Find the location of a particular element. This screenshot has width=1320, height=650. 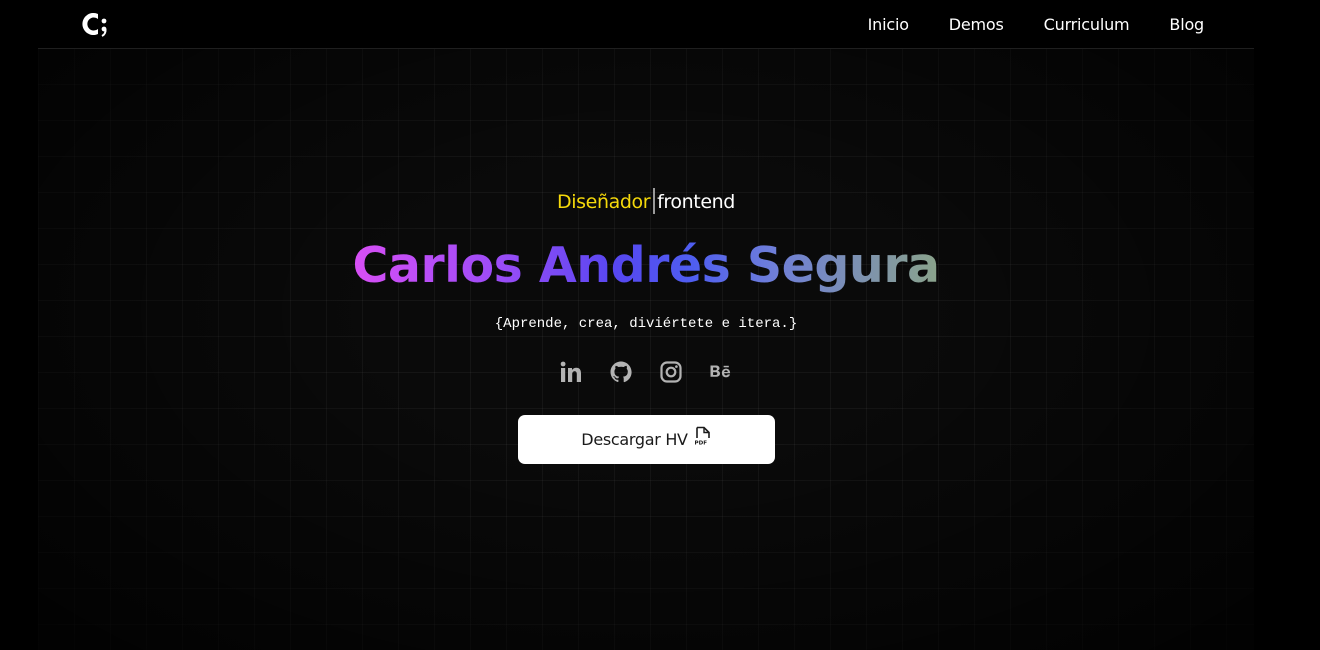

hero-name-text: Carlos Andrés Segura is located at coordinates (646, 265).